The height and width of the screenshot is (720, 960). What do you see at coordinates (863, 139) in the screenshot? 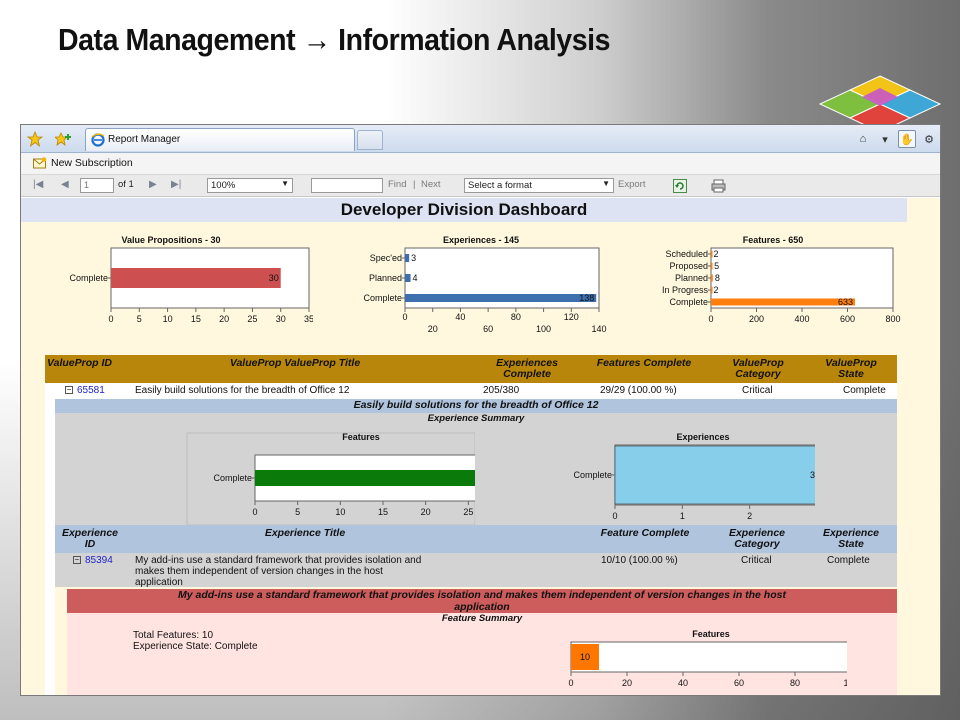
I see `home-icon: ⌂` at bounding box center [863, 139].